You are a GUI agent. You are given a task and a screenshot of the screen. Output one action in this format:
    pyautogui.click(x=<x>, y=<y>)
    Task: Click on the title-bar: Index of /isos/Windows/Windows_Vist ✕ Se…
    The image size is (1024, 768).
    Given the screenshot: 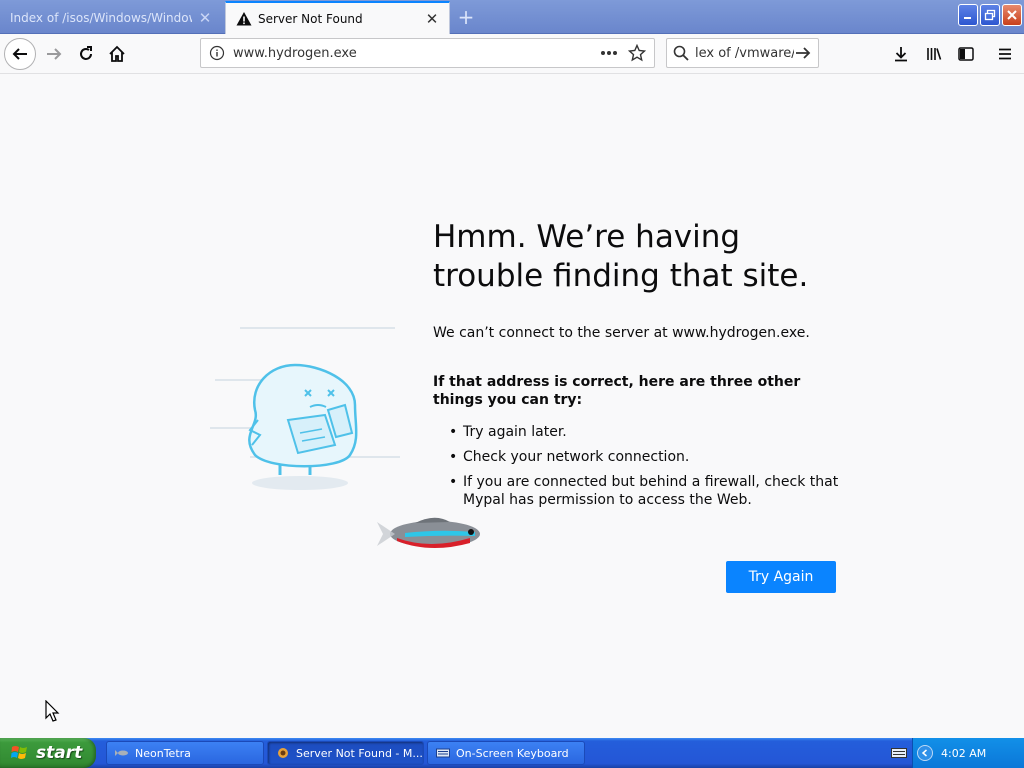 What is the action you would take?
    pyautogui.click(x=512, y=17)
    